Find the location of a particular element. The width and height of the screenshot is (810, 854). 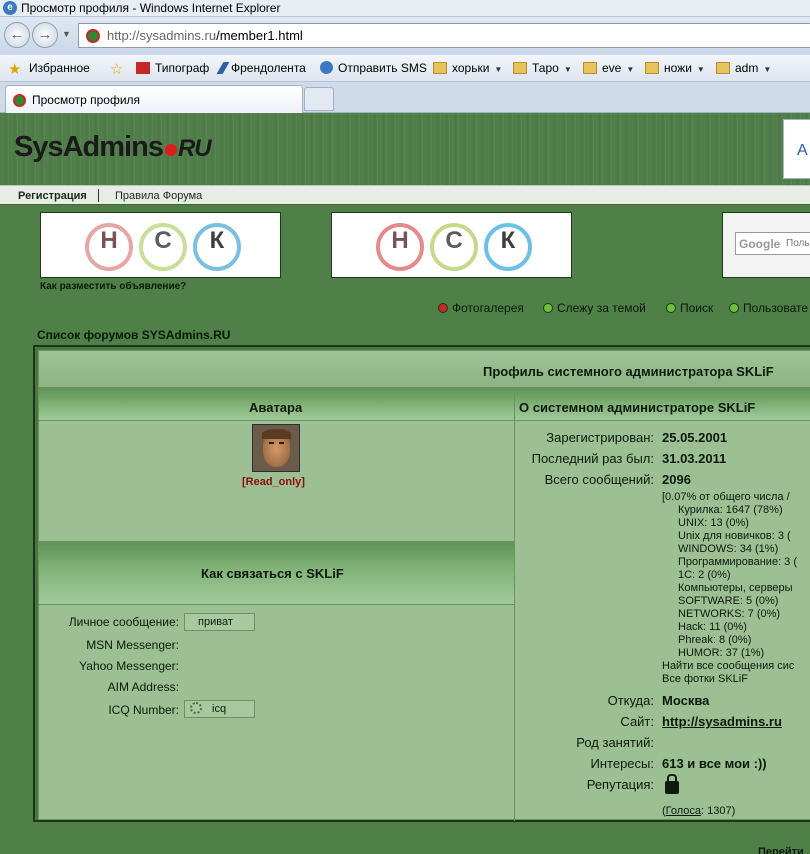

address-bar: http://sysadmins.ru/member1.html is located at coordinates (444, 35).